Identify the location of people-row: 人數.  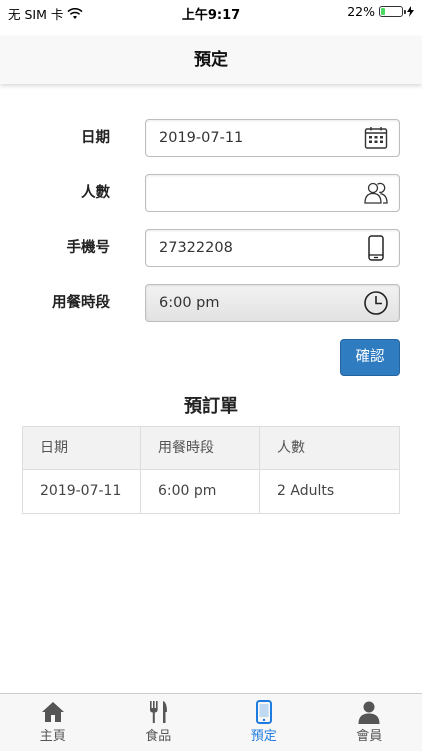
(211, 193).